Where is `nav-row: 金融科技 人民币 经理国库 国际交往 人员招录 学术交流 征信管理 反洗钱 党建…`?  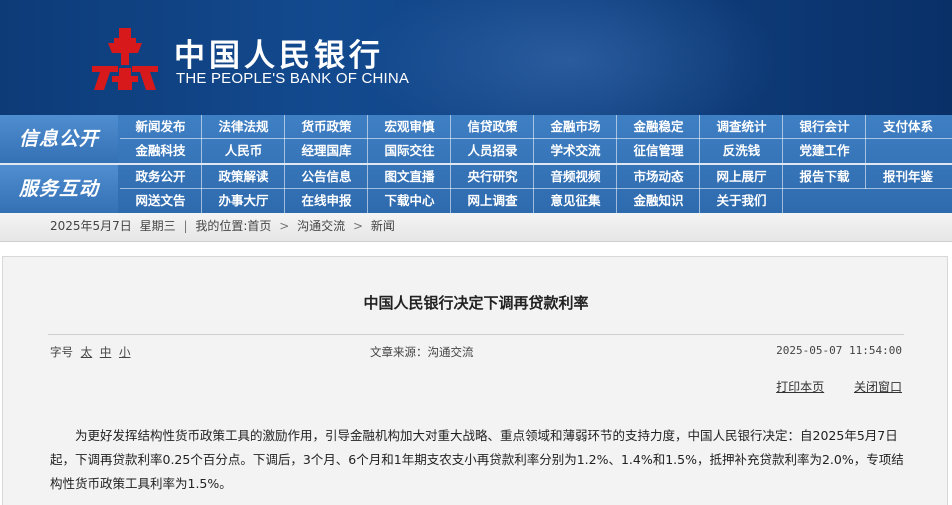
nav-row: 金融科技 人民币 经理国库 国际交往 人员招录 学术交流 征信管理 反洗钱 党建… is located at coordinates (536, 151).